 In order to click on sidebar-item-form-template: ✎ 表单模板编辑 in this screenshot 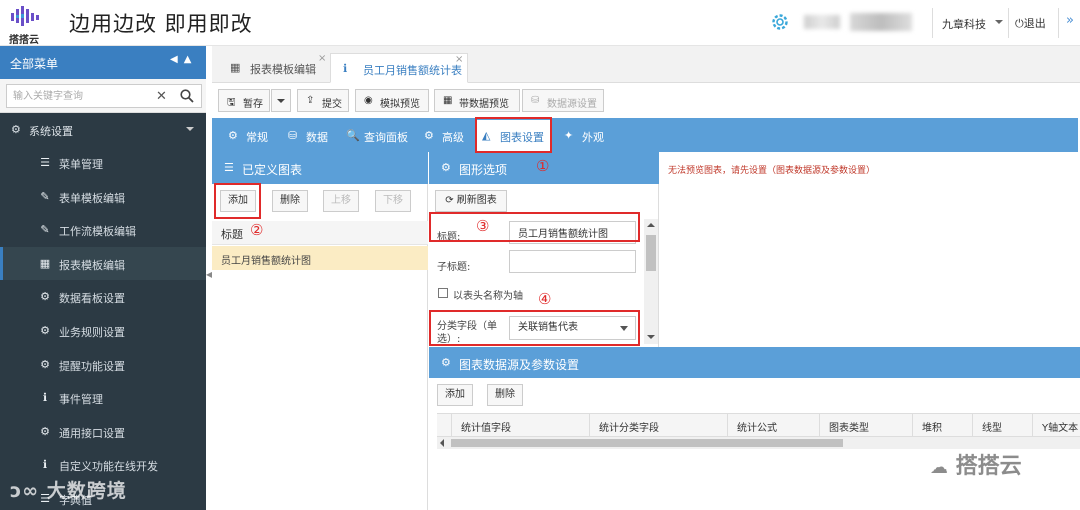, I will do `click(103, 197)`.